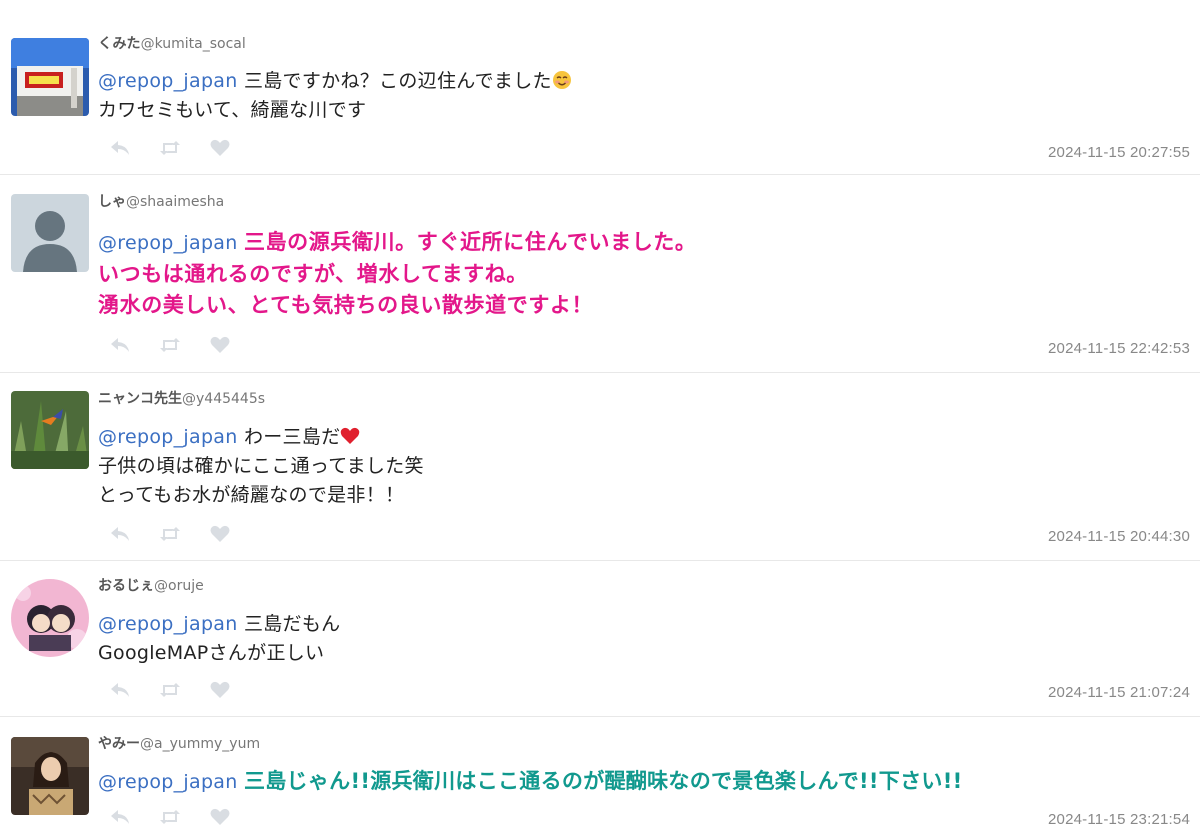  Describe the element at coordinates (193, 44) in the screenshot. I see `user-handle: @kumita_socal` at that location.